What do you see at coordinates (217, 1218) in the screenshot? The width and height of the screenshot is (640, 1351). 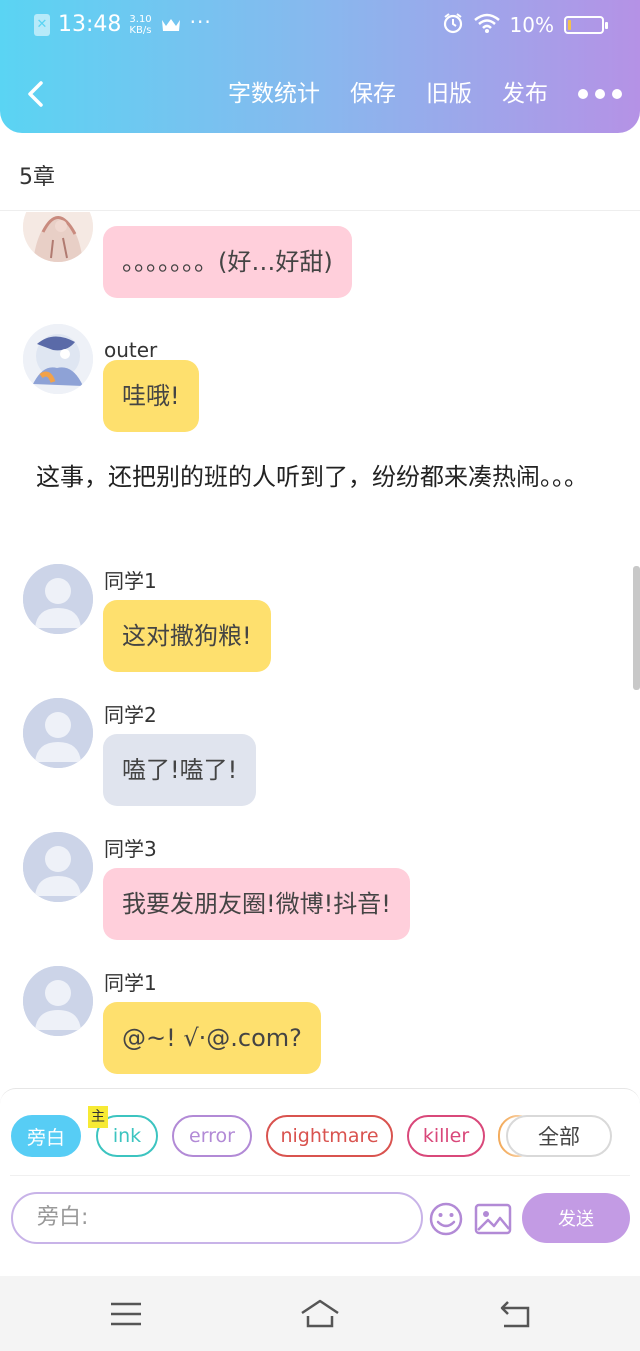 I see `message-input: 旁白:` at bounding box center [217, 1218].